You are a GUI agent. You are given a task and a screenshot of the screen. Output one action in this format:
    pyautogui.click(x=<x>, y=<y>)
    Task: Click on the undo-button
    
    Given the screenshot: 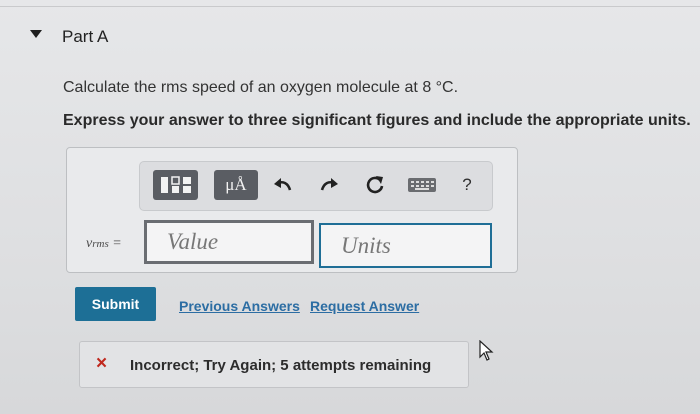 What is the action you would take?
    pyautogui.click(x=283, y=185)
    